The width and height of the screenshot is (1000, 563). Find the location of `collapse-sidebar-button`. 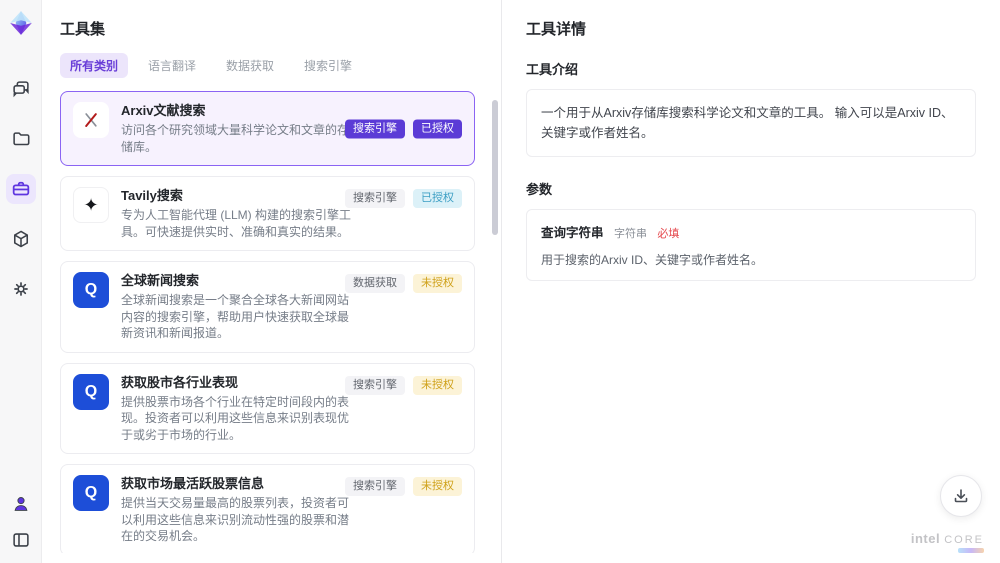

collapse-sidebar-button is located at coordinates (21, 540).